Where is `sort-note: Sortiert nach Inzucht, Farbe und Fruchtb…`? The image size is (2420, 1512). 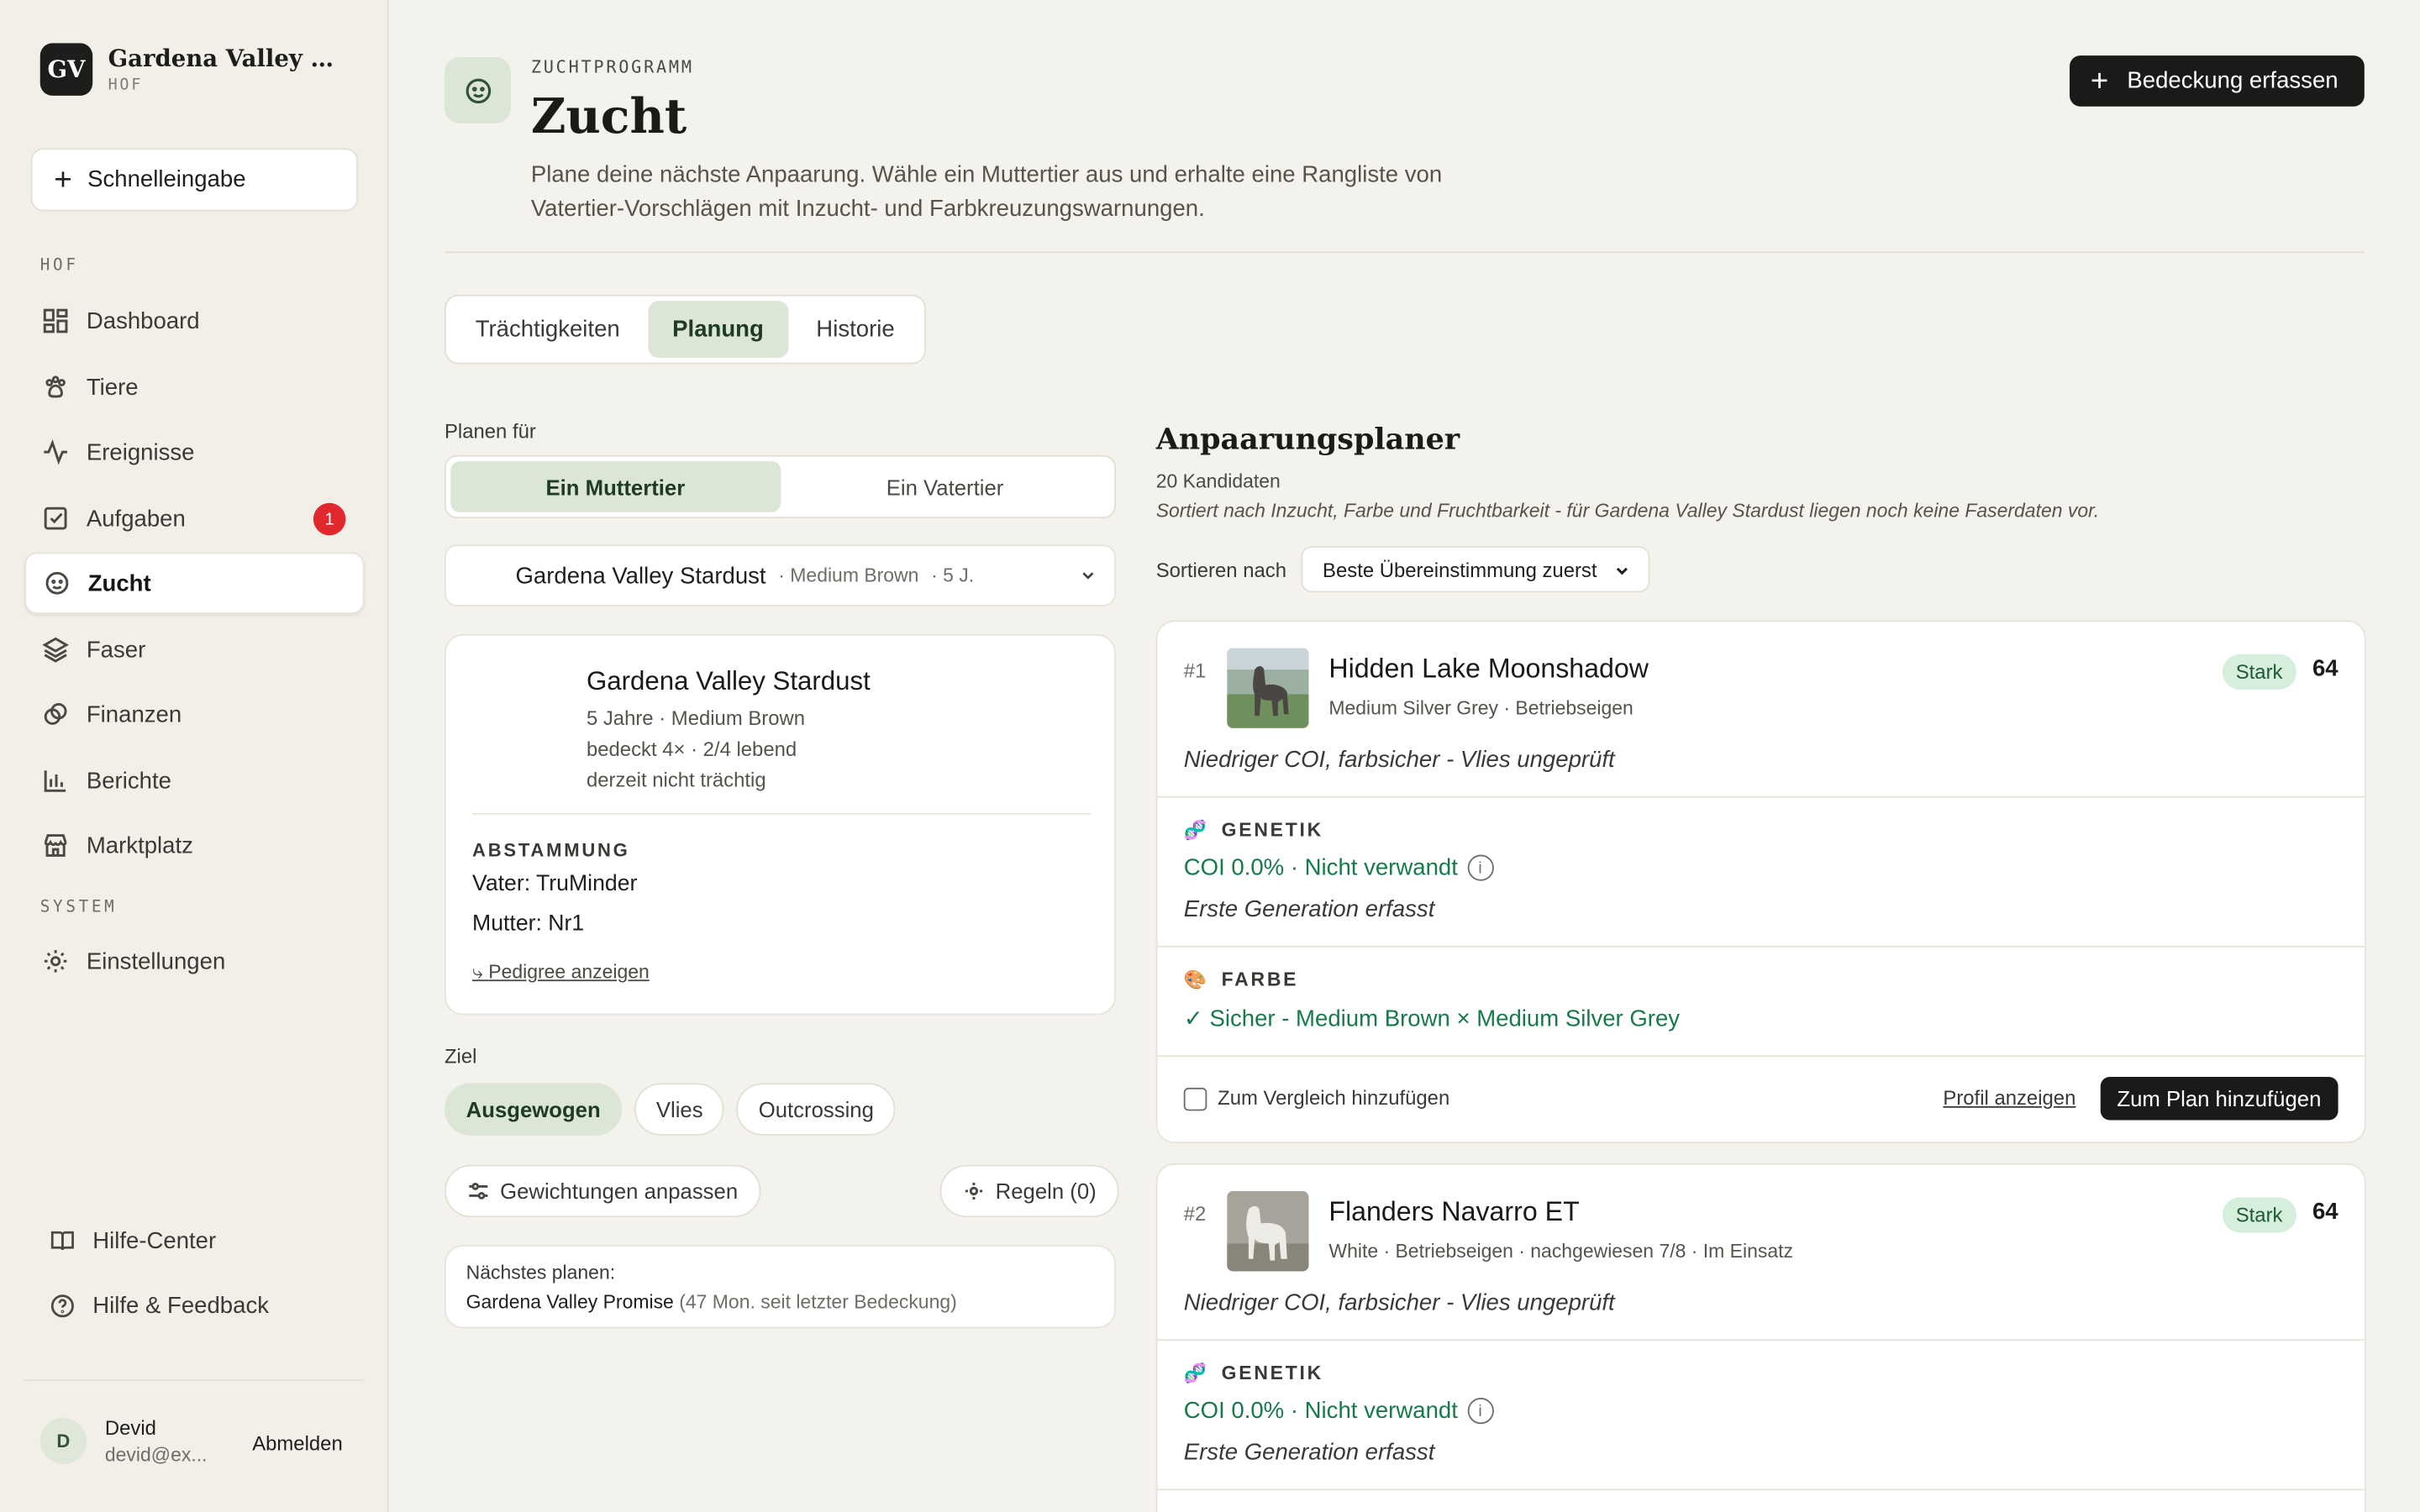 sort-note: Sortiert nach Inzucht, Farbe und Fruchtb… is located at coordinates (1627, 511).